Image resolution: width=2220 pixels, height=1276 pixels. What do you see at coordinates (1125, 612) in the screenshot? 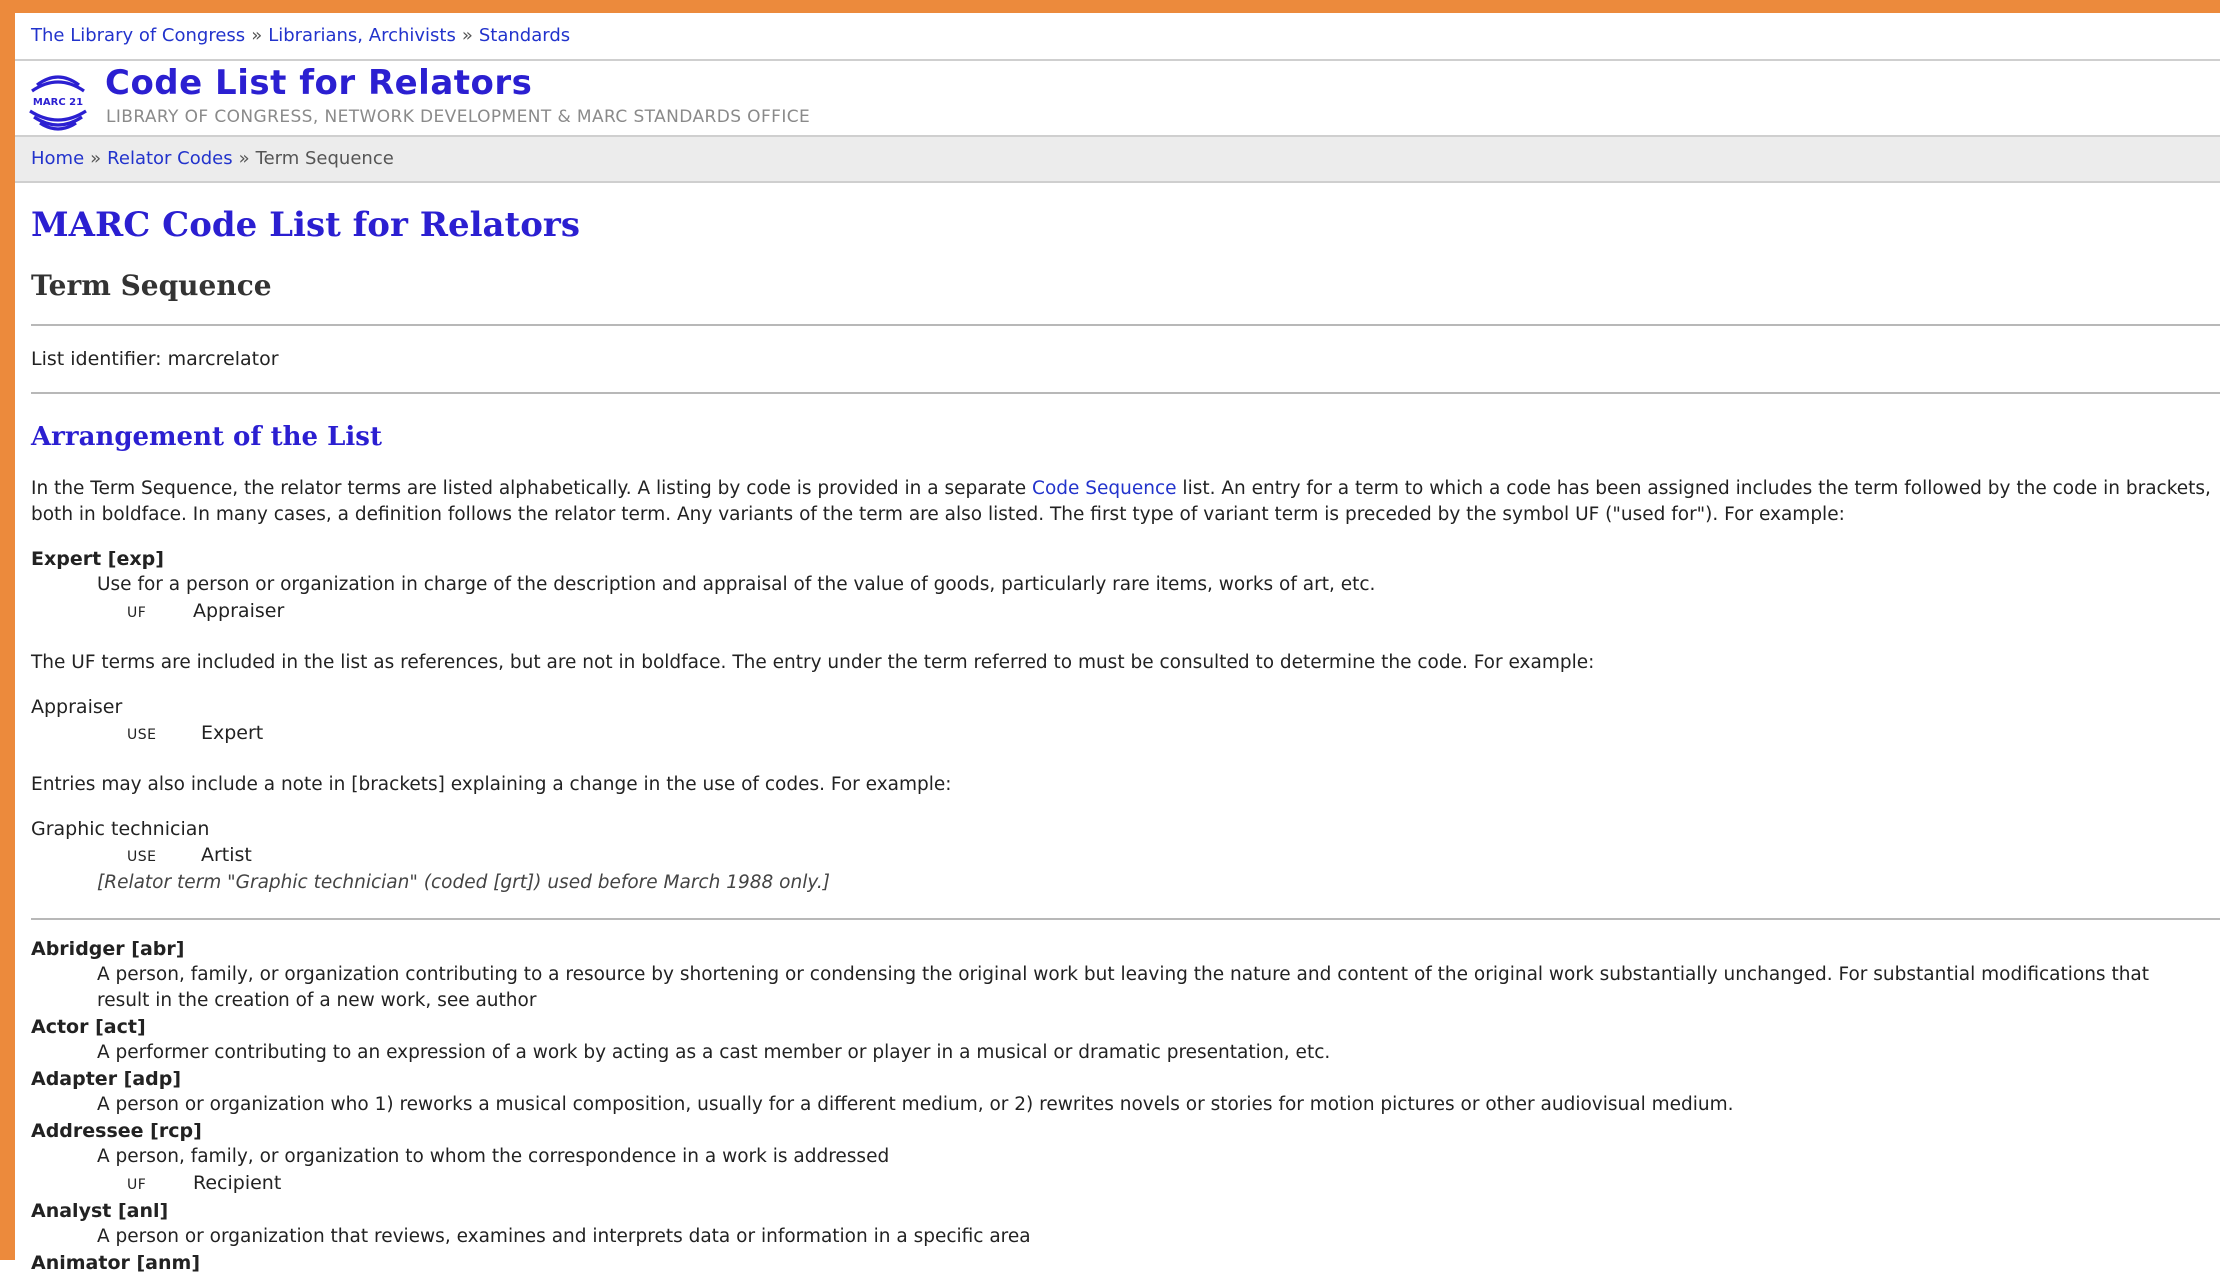
I see `entry-uf-reference: UF Appraiser` at bounding box center [1125, 612].